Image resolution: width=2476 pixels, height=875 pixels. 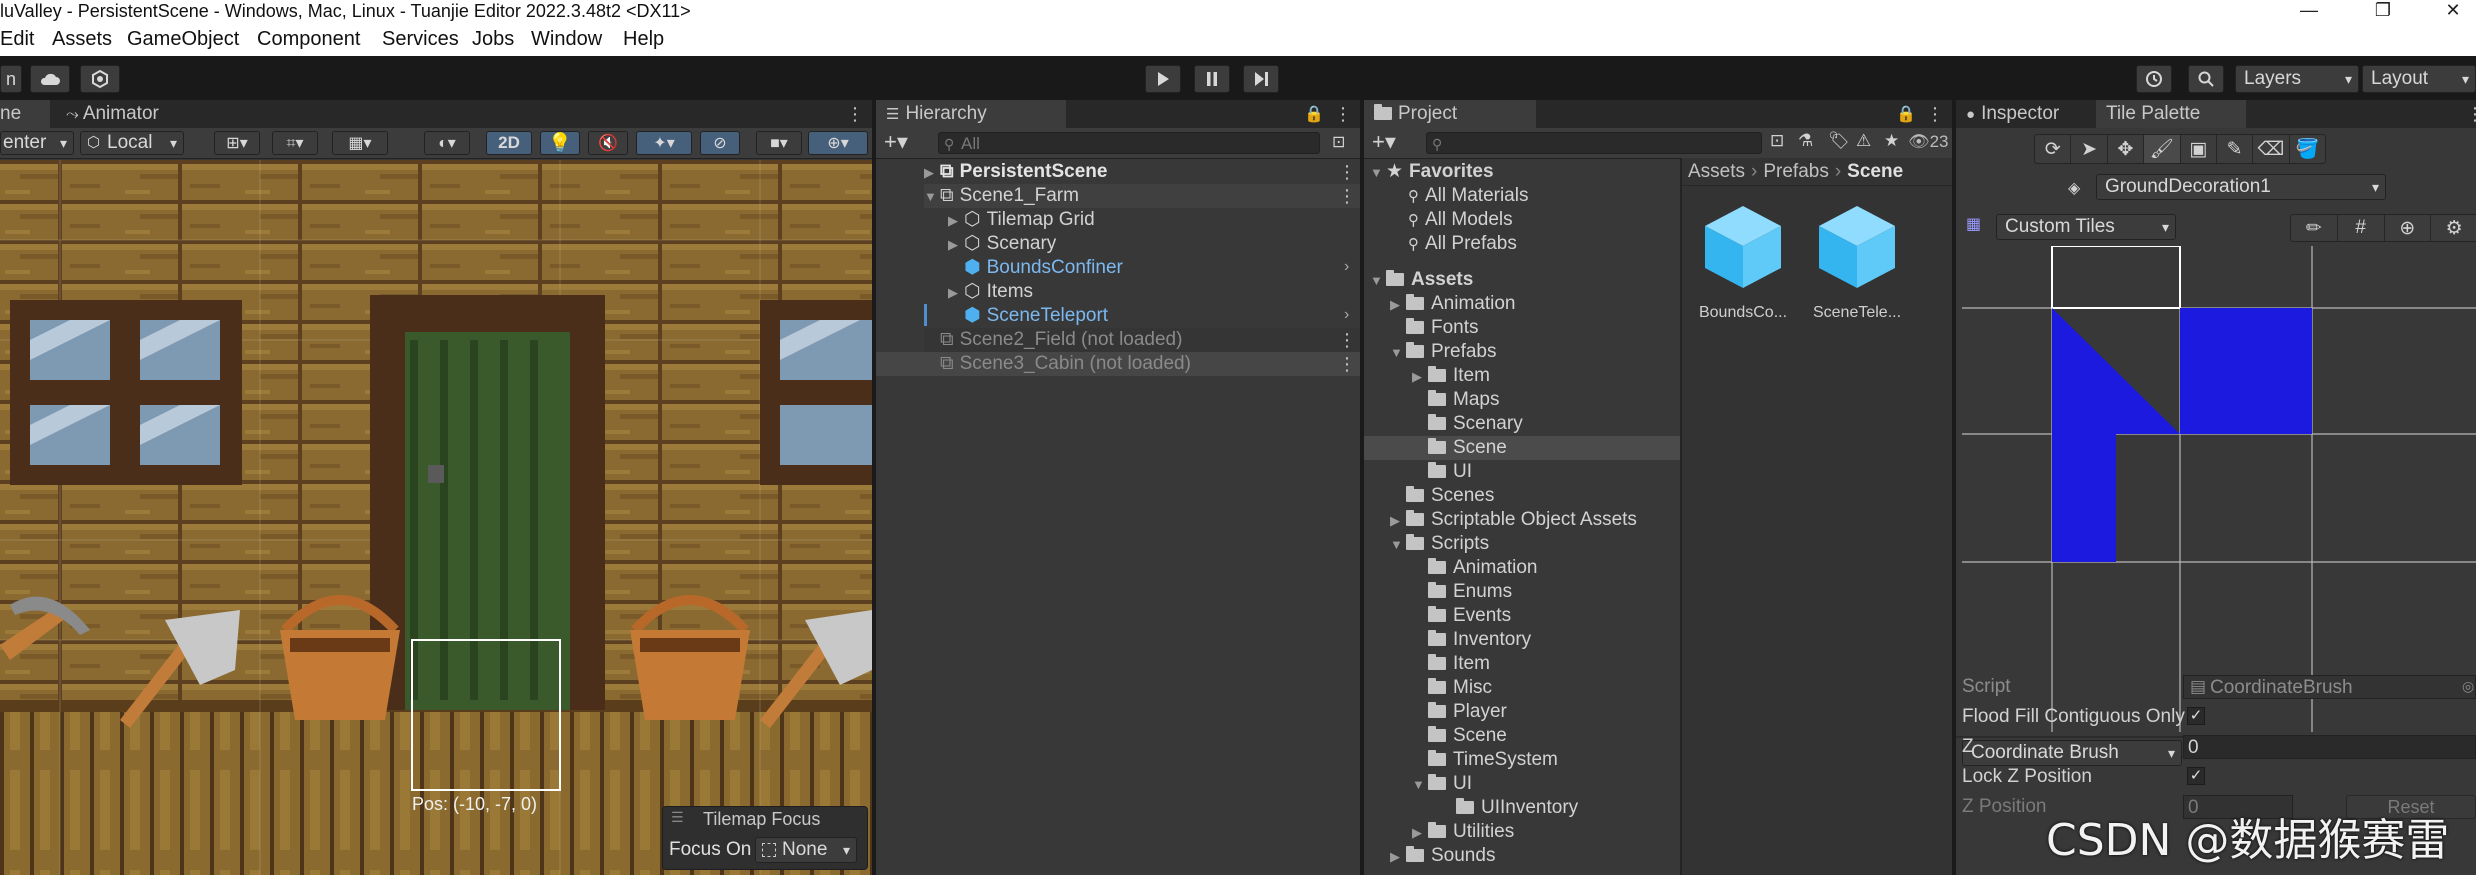 I want to click on folder-uiinventory: UIInventory, so click(x=1517, y=808).